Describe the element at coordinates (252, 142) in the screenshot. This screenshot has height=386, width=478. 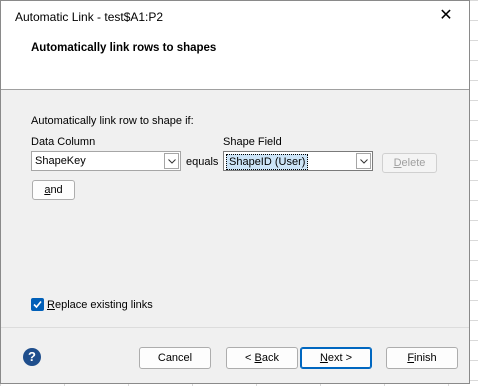
I see `shape-field-label: Shape Field` at that location.